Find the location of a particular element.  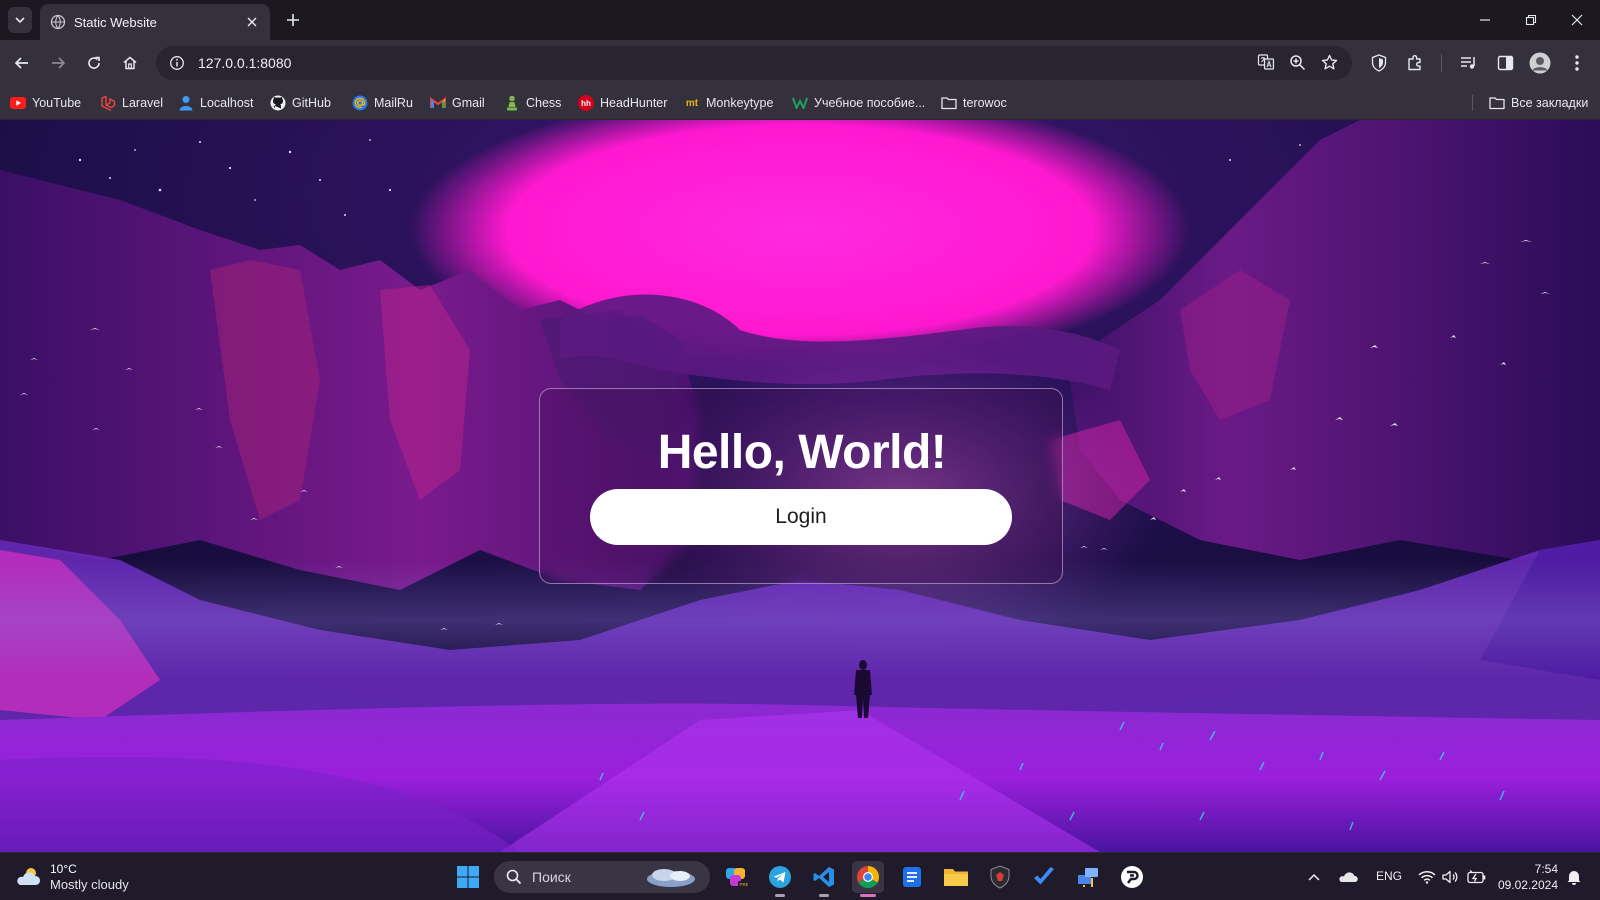

onedrive-icon is located at coordinates (1348, 877).